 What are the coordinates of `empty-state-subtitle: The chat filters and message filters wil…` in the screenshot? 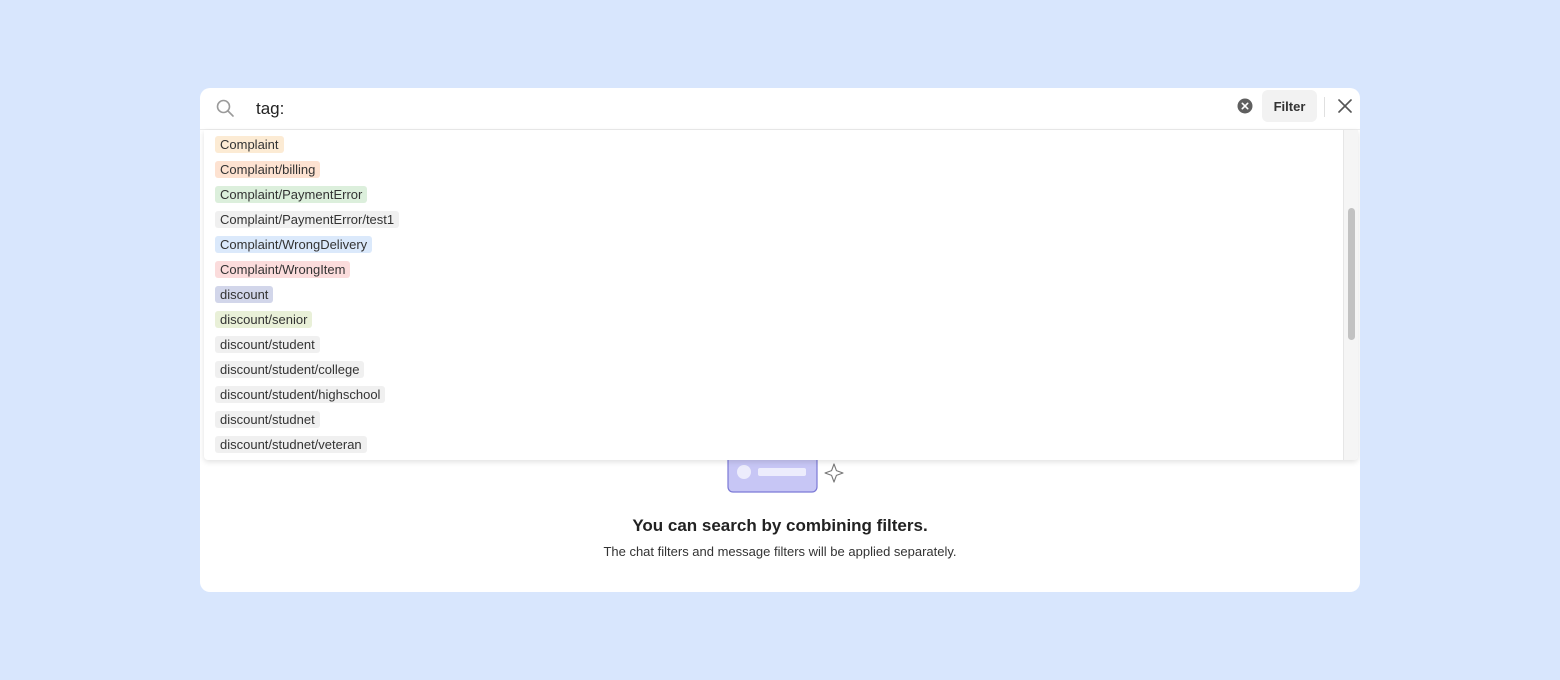 It's located at (780, 551).